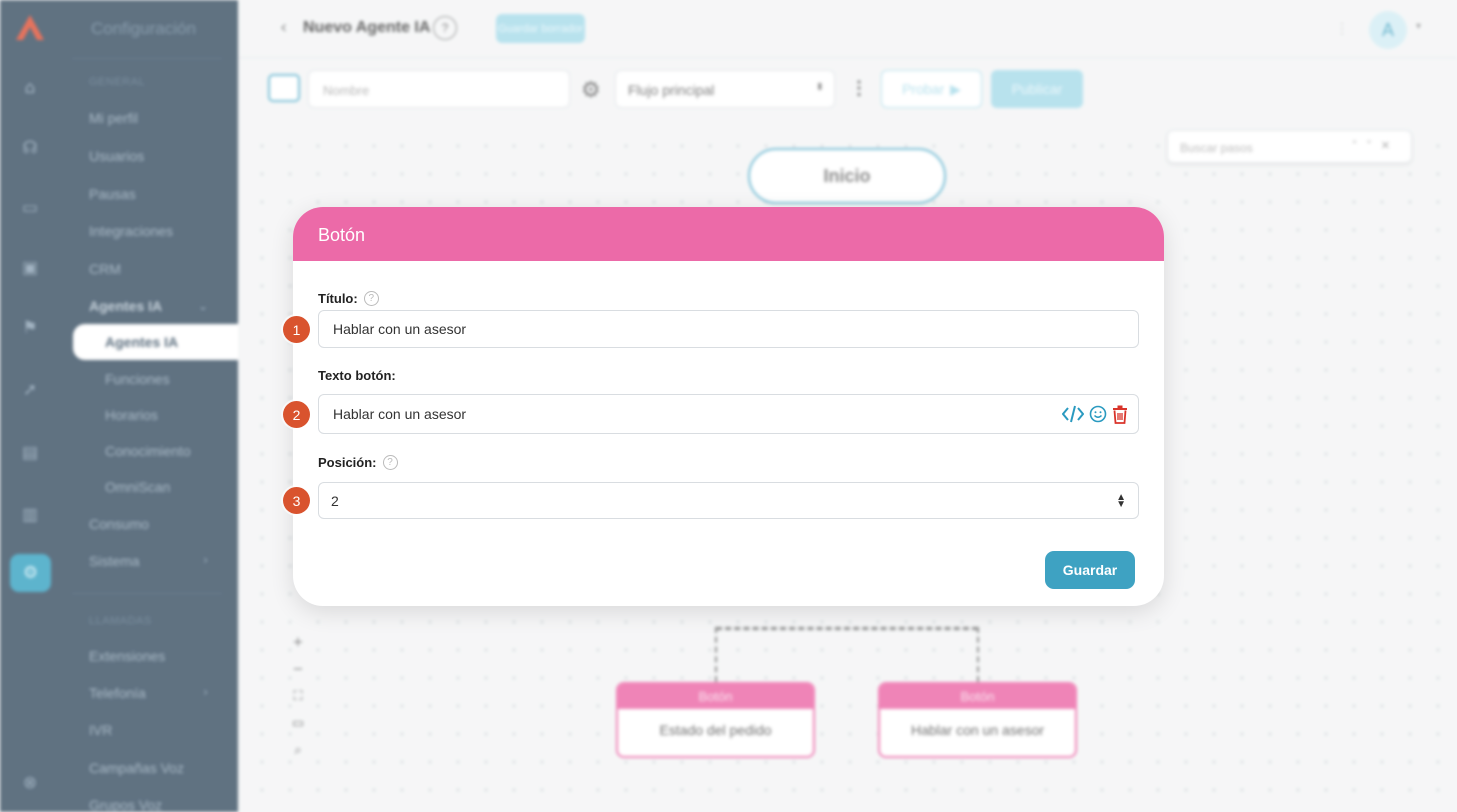  Describe the element at coordinates (728, 500) in the screenshot. I see `position-select: 2 ▲ ▼` at that location.